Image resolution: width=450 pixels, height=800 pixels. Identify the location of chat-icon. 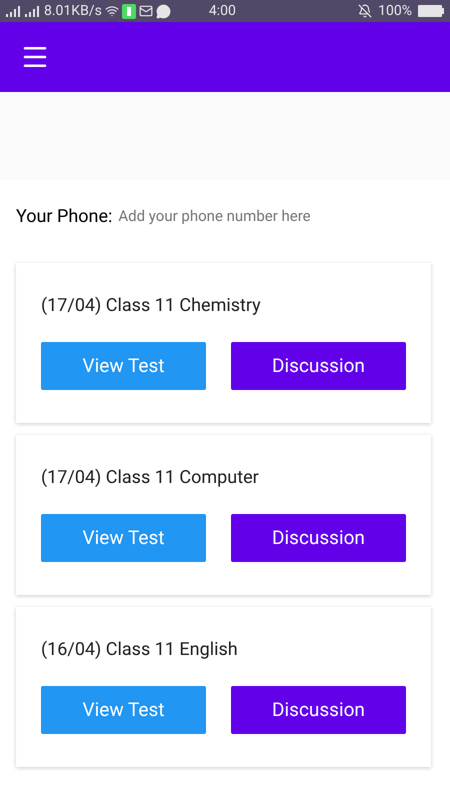
(163, 11).